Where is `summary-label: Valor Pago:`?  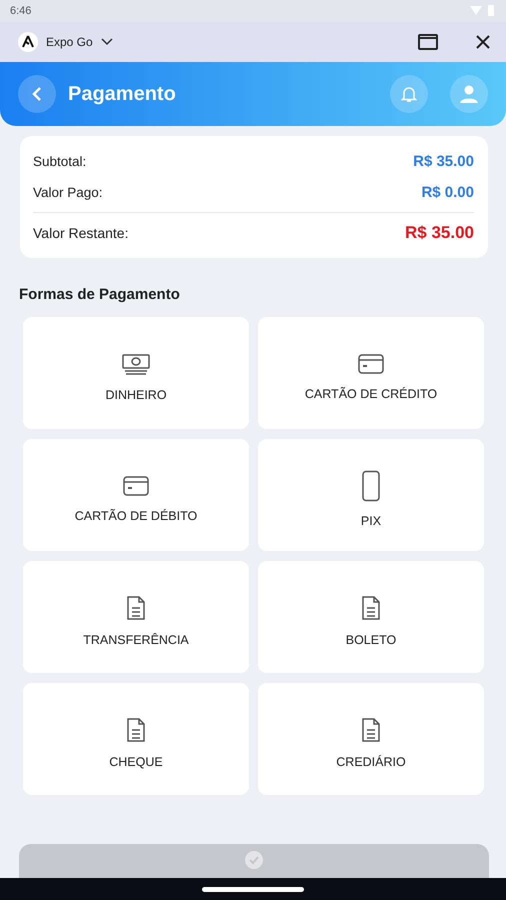 summary-label: Valor Pago: is located at coordinates (68, 192).